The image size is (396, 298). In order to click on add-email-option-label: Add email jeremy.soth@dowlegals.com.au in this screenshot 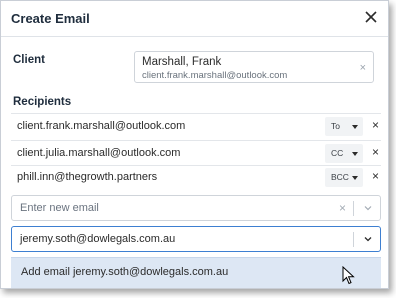, I will do `click(125, 272)`.